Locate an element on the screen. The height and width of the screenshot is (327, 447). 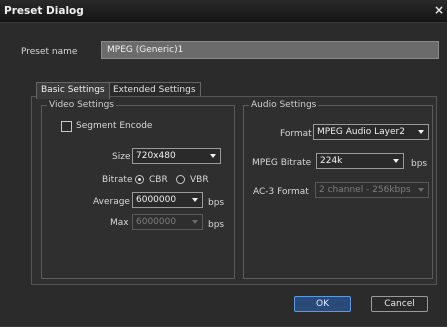
ac3-format-select-value: 2 channel - 256kbps is located at coordinates (365, 190).